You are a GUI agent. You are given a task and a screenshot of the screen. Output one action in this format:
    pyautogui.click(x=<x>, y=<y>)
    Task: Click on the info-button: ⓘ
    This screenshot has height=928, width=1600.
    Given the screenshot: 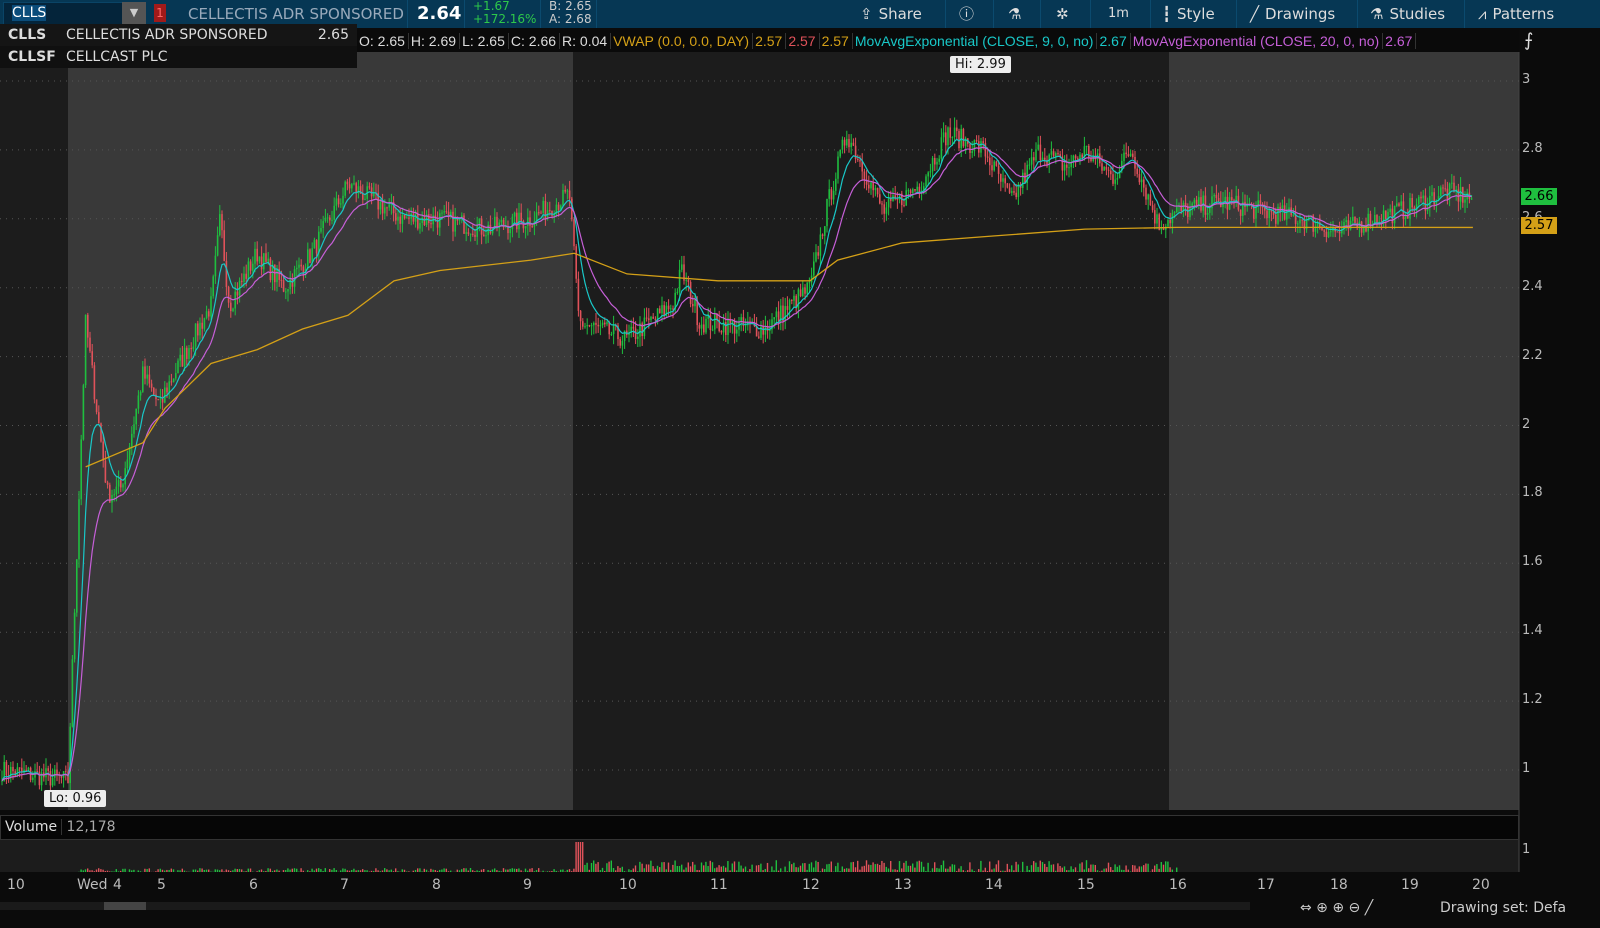 What is the action you would take?
    pyautogui.click(x=966, y=14)
    